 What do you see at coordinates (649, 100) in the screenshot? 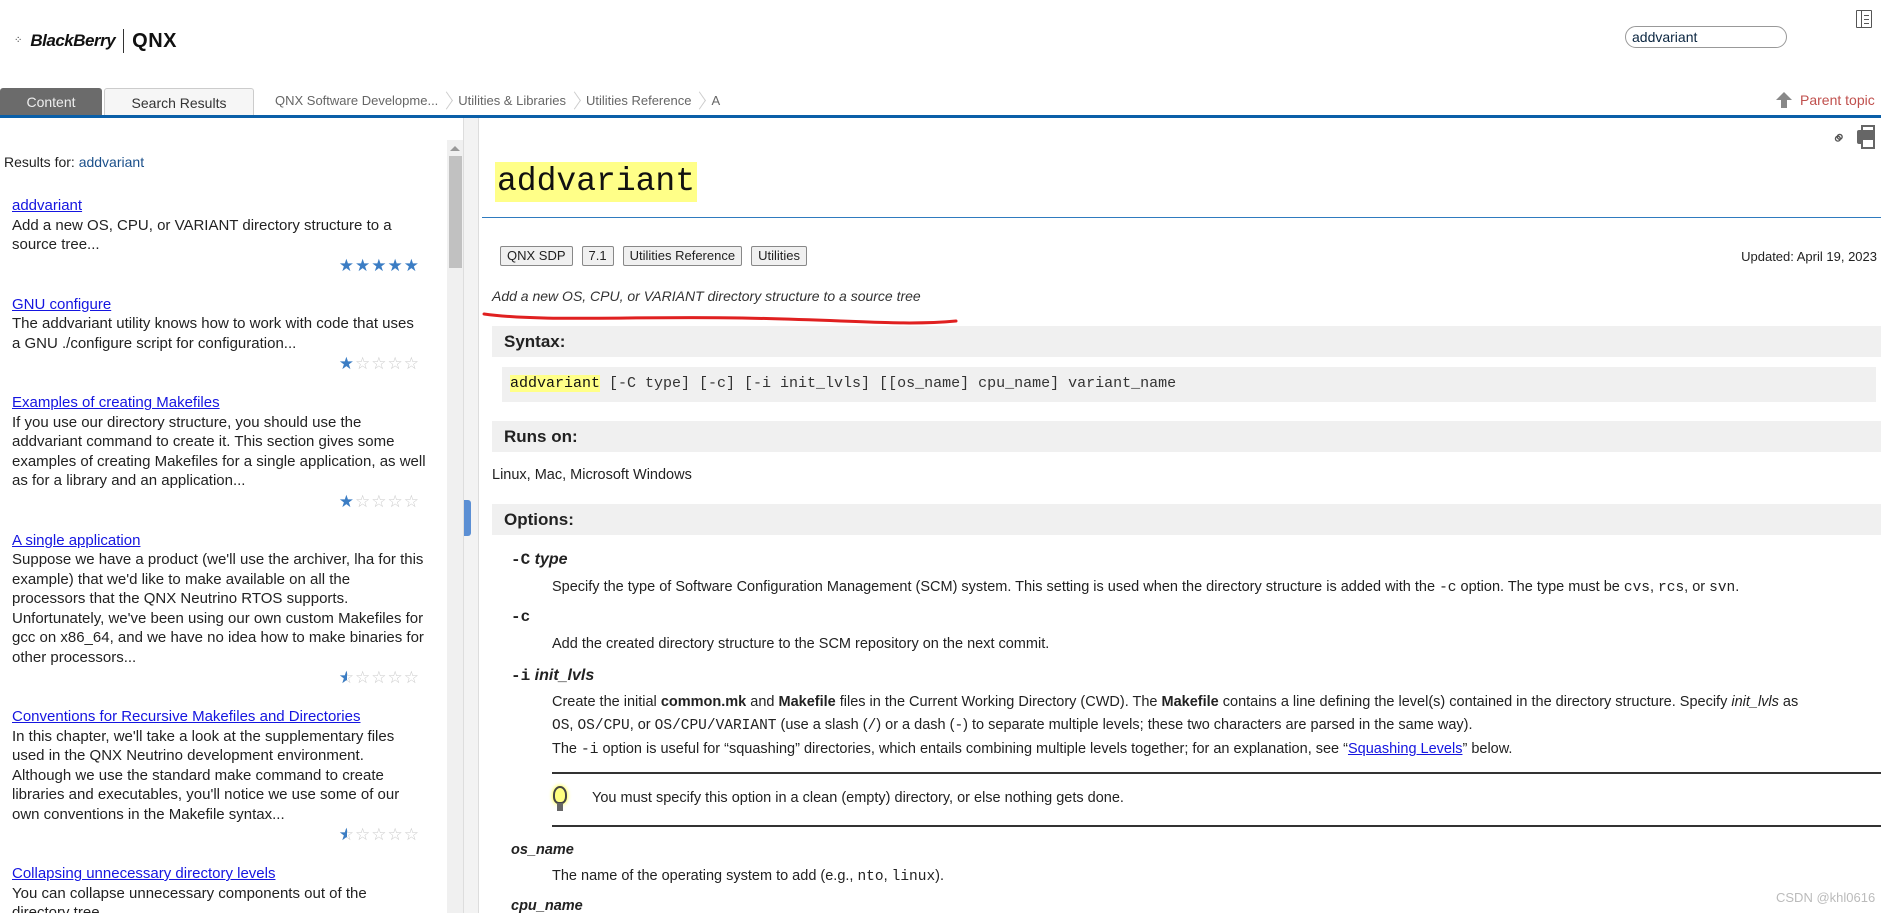
I see `breadcrumb-item: Utilities Reference` at bounding box center [649, 100].